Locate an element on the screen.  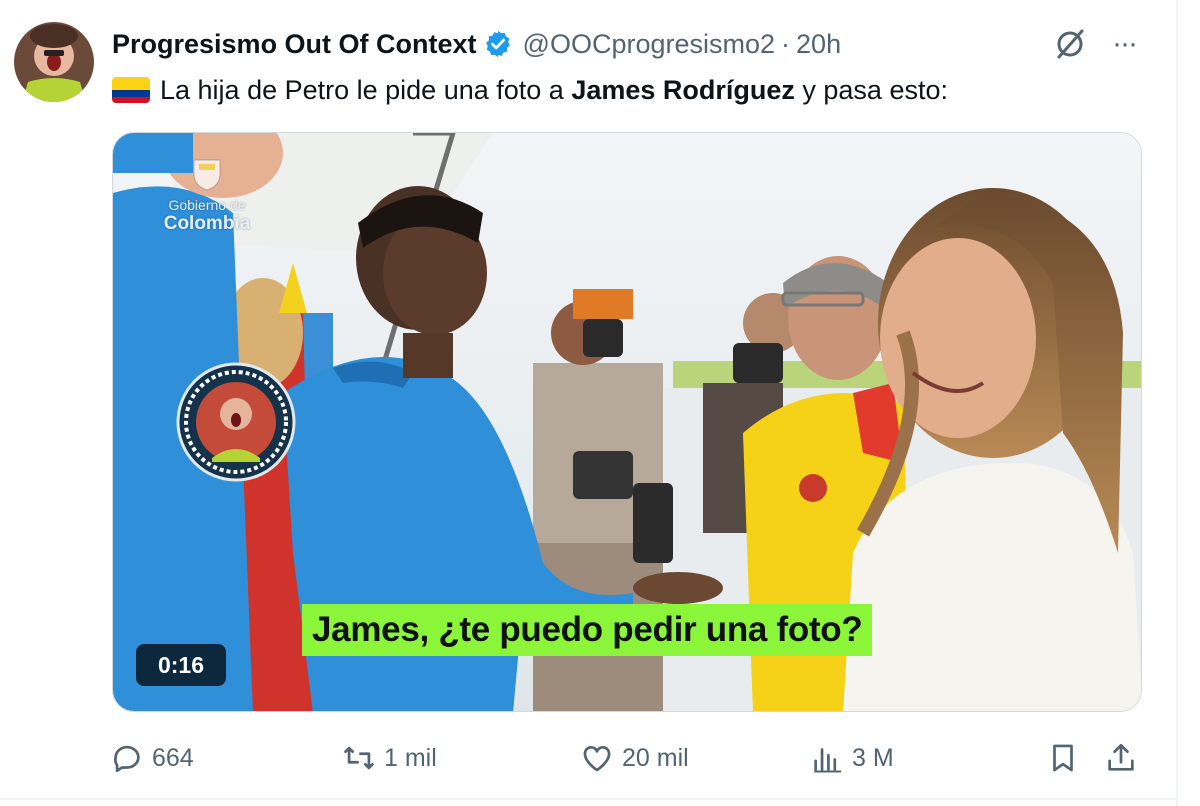
verified-badge-icon is located at coordinates (498, 44).